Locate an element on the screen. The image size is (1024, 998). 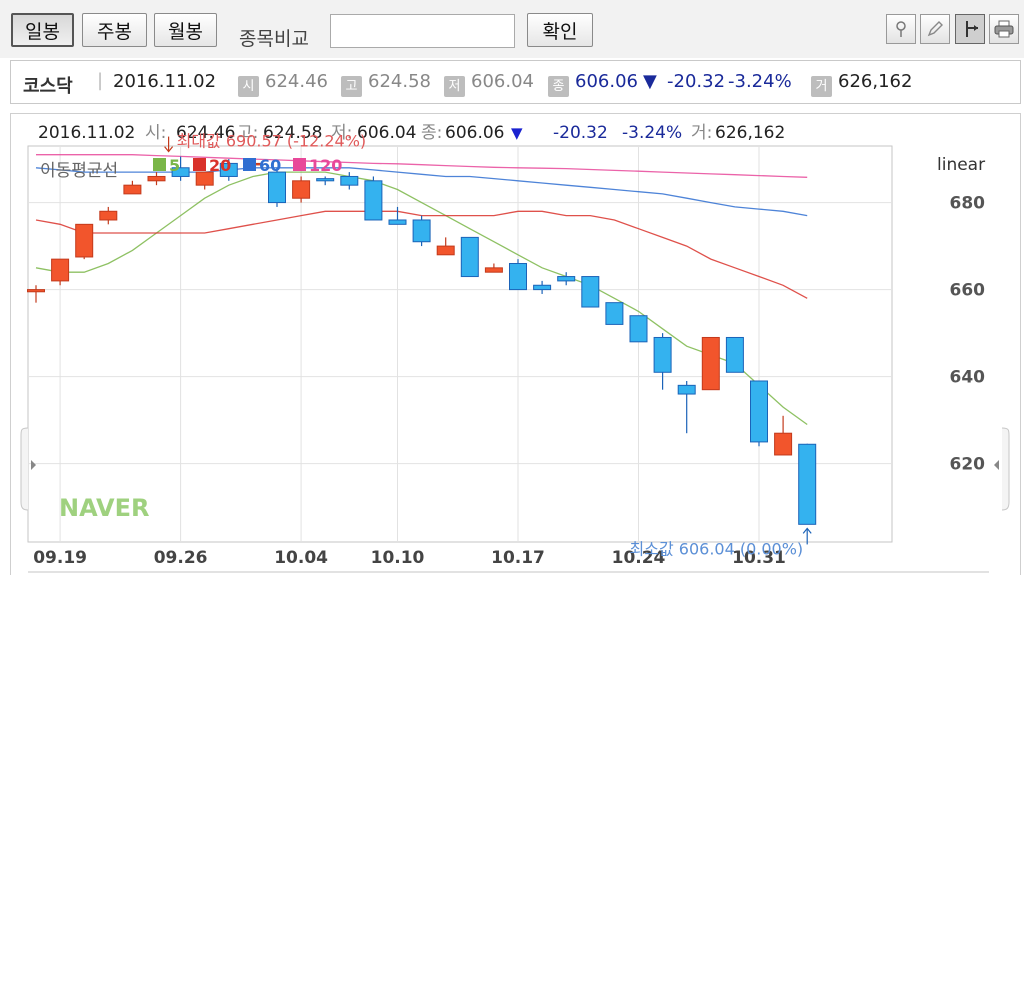
max-annotation: 최대값 690.57 (-12.24%) is located at coordinates (272, 141).